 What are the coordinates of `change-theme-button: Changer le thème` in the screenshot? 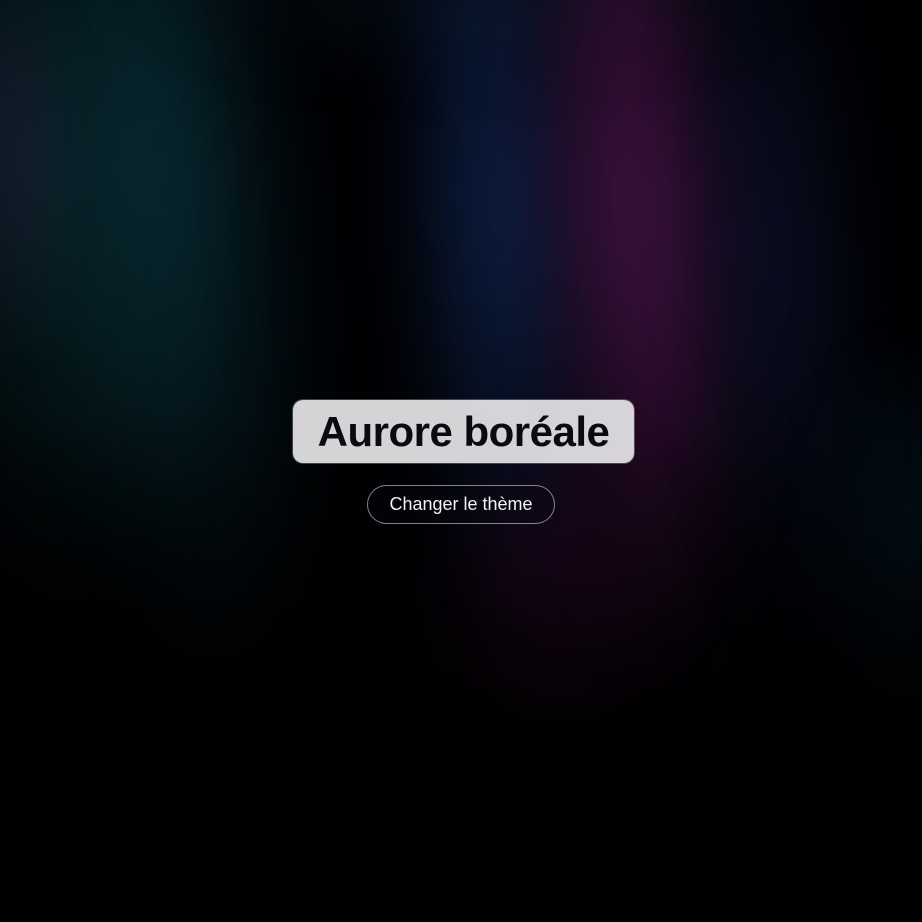 It's located at (461, 504).